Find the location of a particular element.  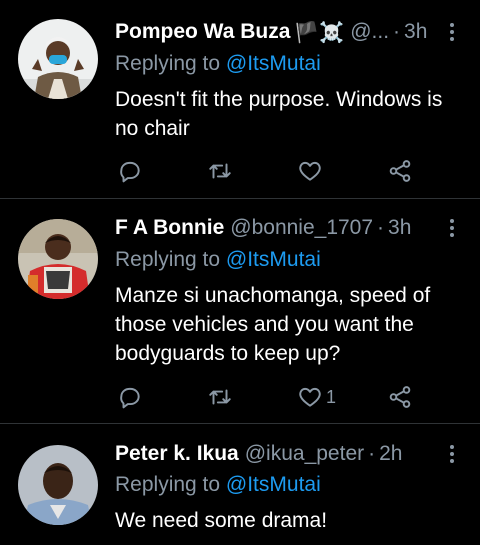

tweet-text: We need some drama! is located at coordinates (221, 520).